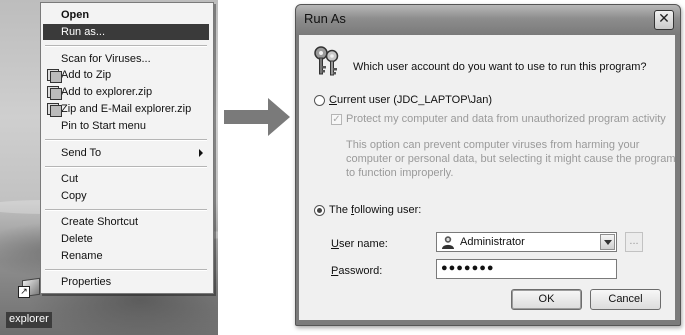 This screenshot has height=335, width=685. I want to click on desktop-icon-label: explorer, so click(29, 320).